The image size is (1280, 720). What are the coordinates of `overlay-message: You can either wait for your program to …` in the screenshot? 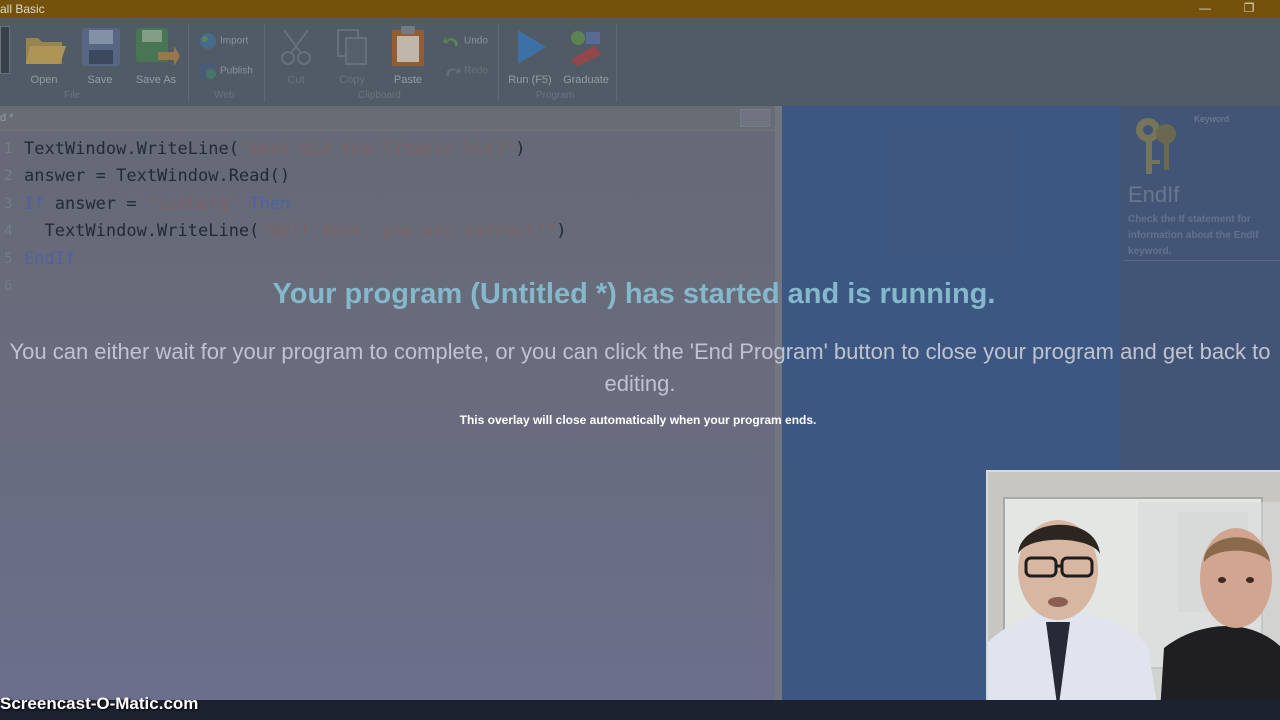 It's located at (640, 367).